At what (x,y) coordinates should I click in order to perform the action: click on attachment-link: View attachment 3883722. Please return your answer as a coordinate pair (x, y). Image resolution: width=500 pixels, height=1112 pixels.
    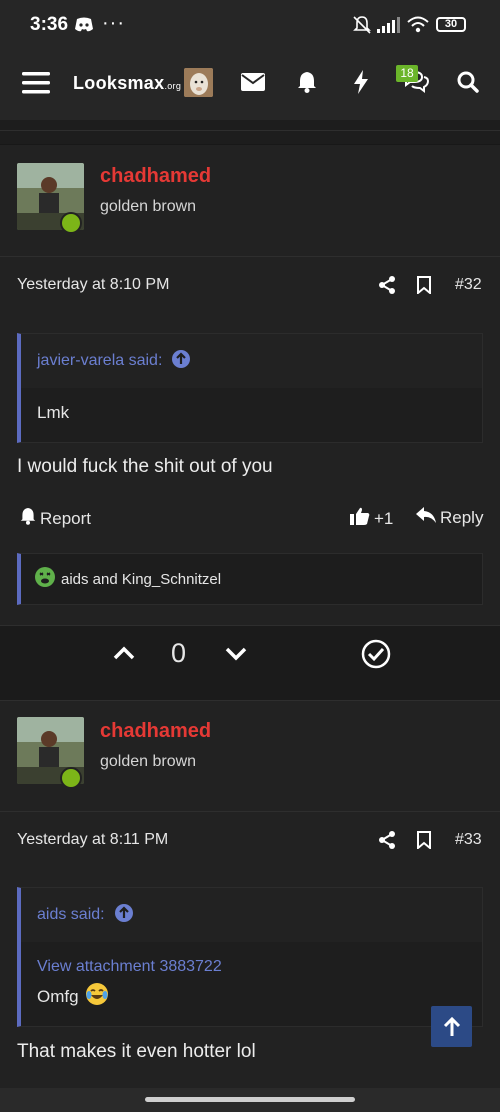
    Looking at the image, I should click on (251, 959).